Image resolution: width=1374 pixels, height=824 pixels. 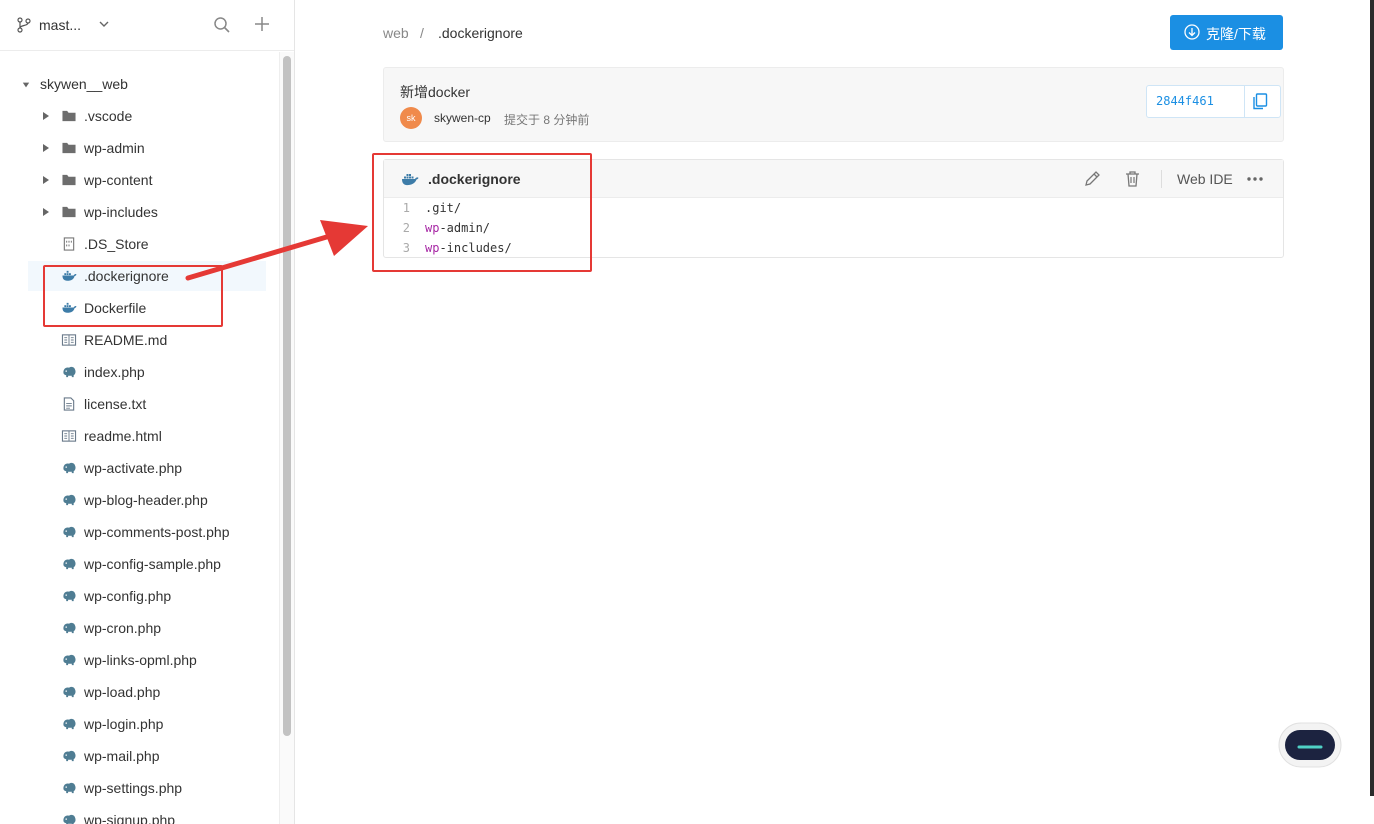 I want to click on tree-item-label: README.md, so click(x=126, y=340).